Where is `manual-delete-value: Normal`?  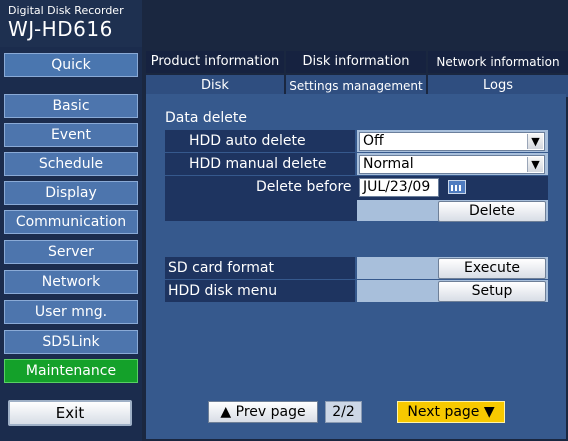 manual-delete-value: Normal is located at coordinates (388, 164).